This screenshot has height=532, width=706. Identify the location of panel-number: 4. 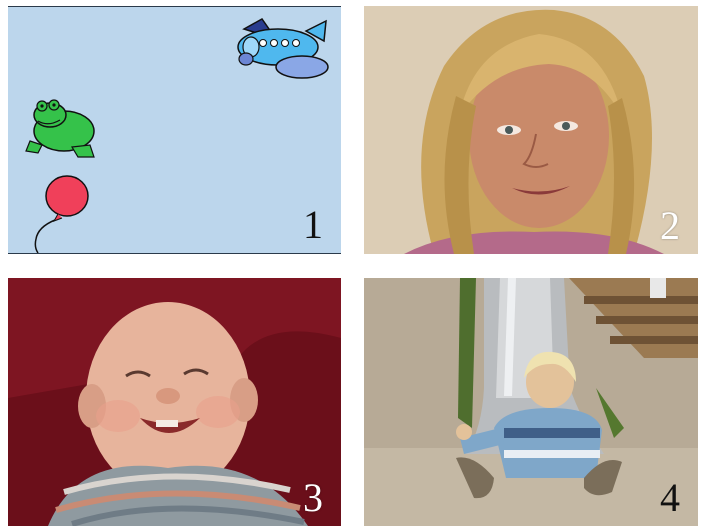
(670, 497).